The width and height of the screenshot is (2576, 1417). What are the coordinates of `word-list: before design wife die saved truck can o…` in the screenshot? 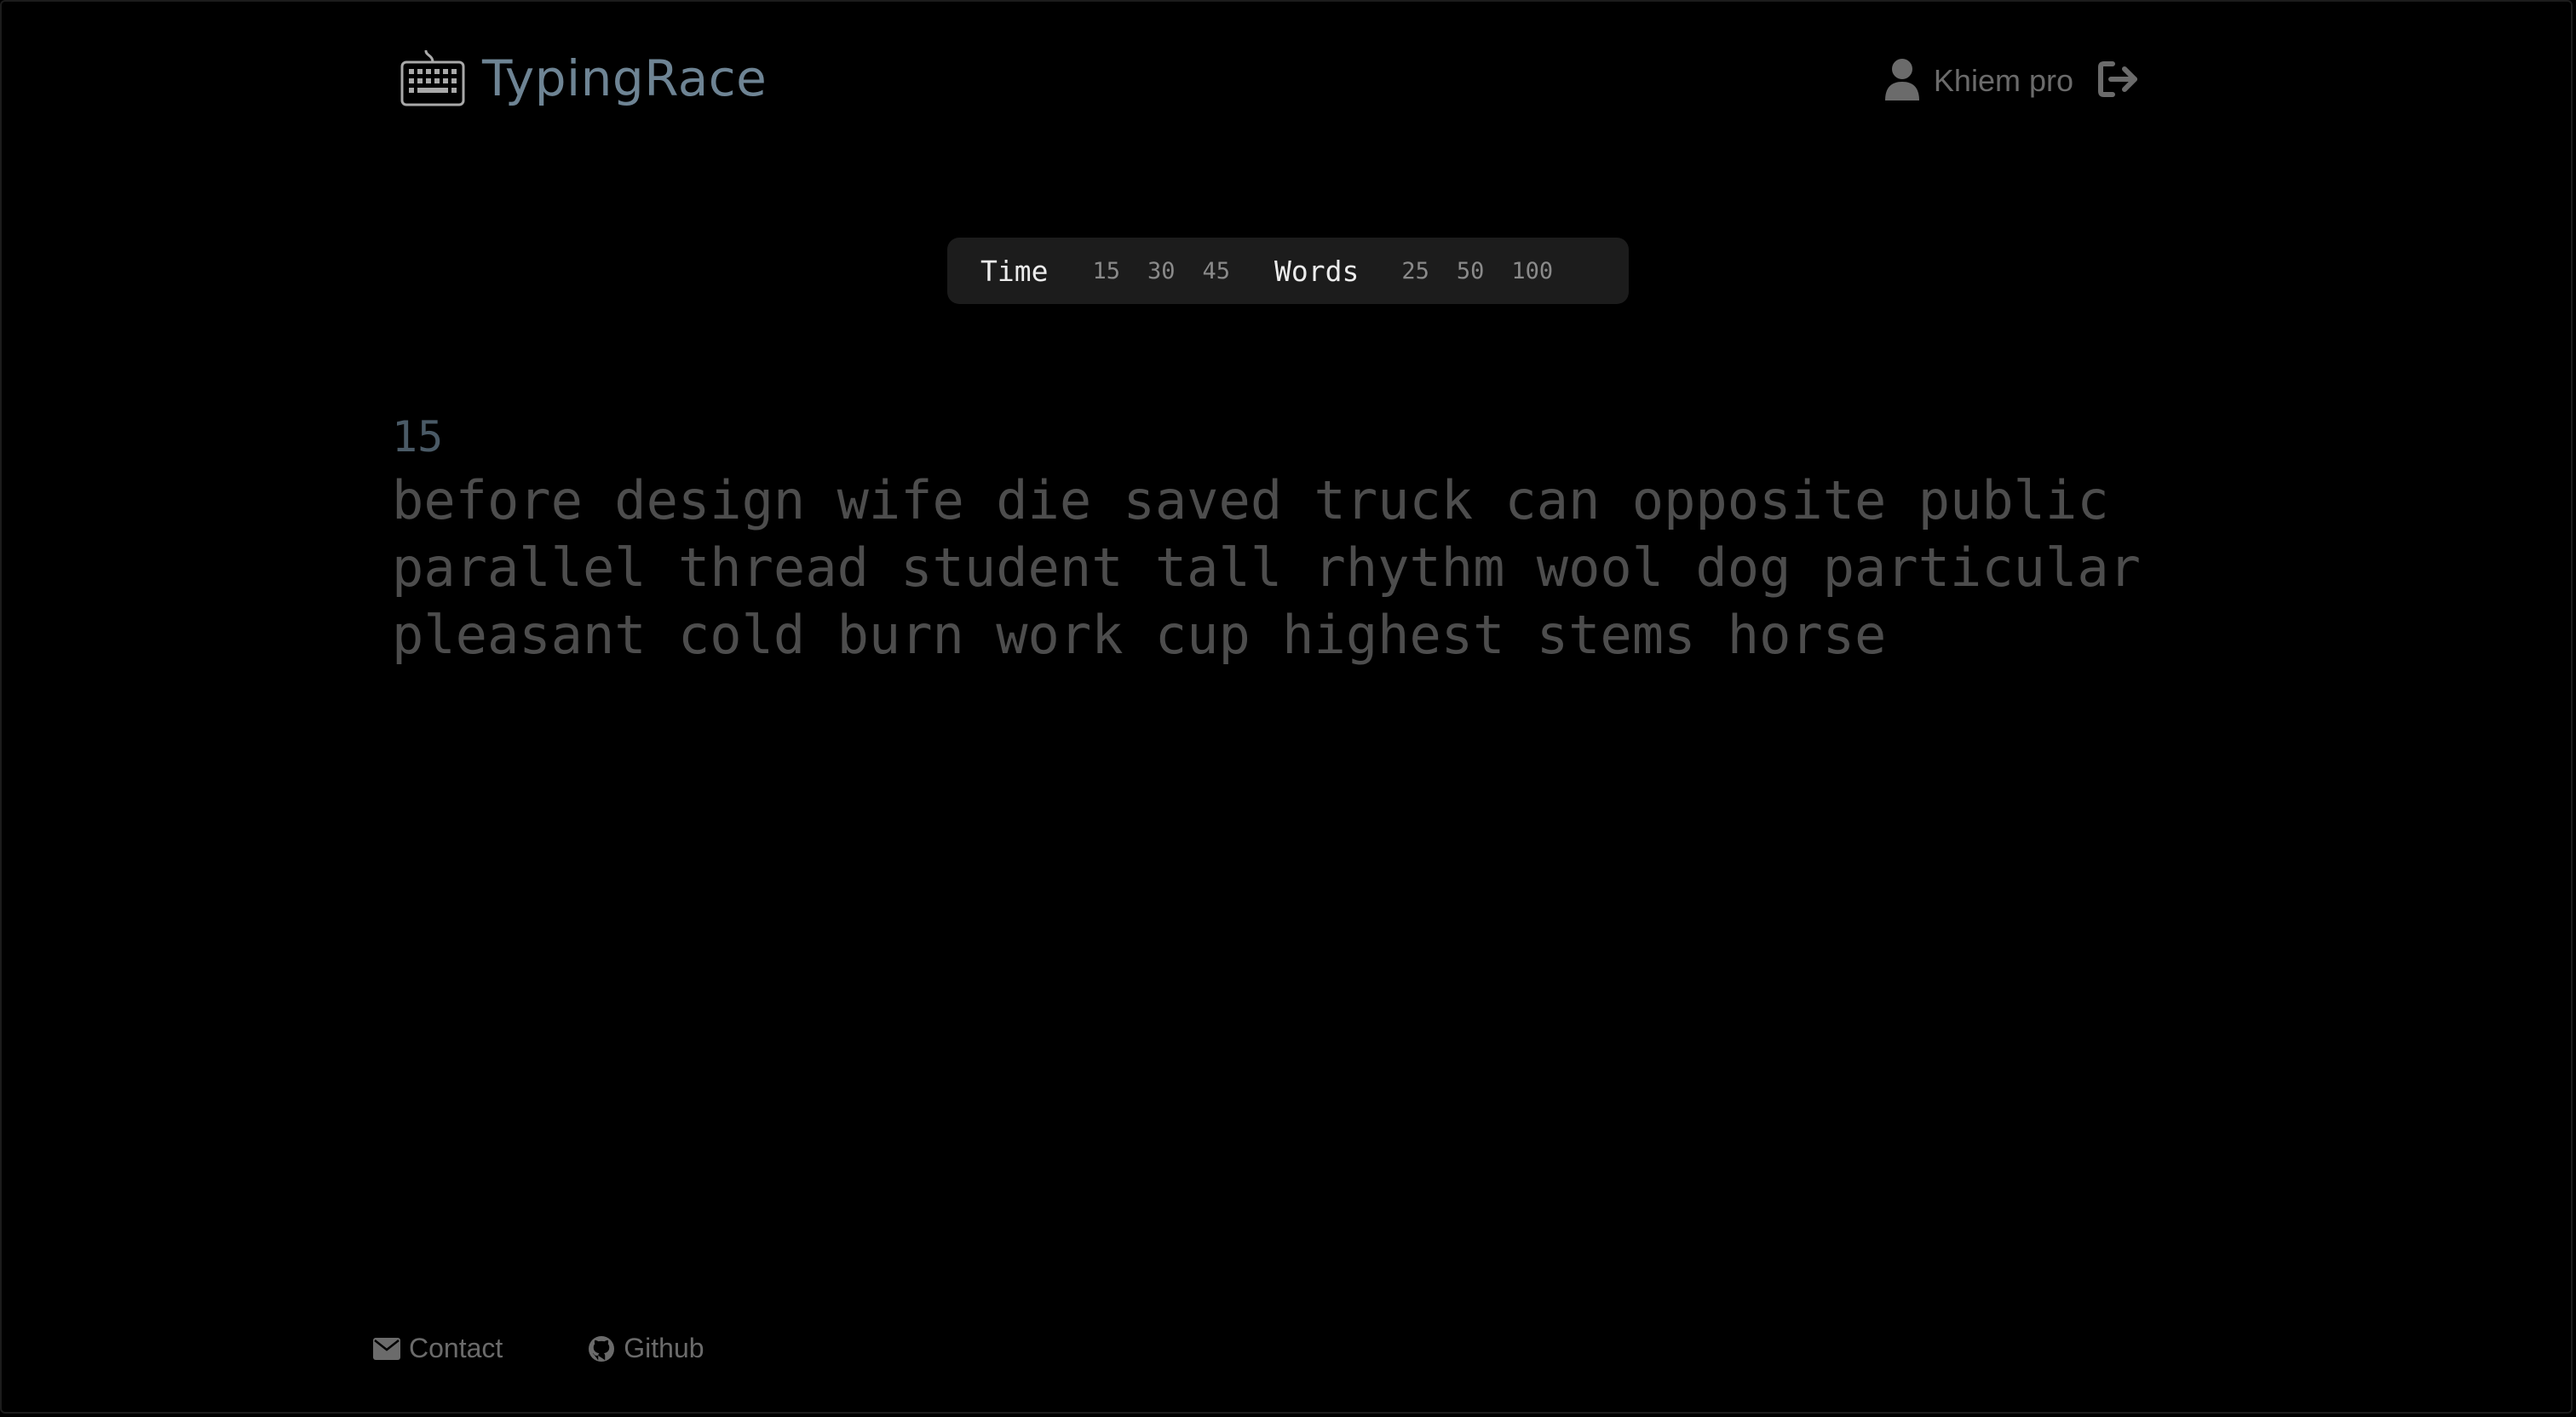 It's located at (1287, 567).